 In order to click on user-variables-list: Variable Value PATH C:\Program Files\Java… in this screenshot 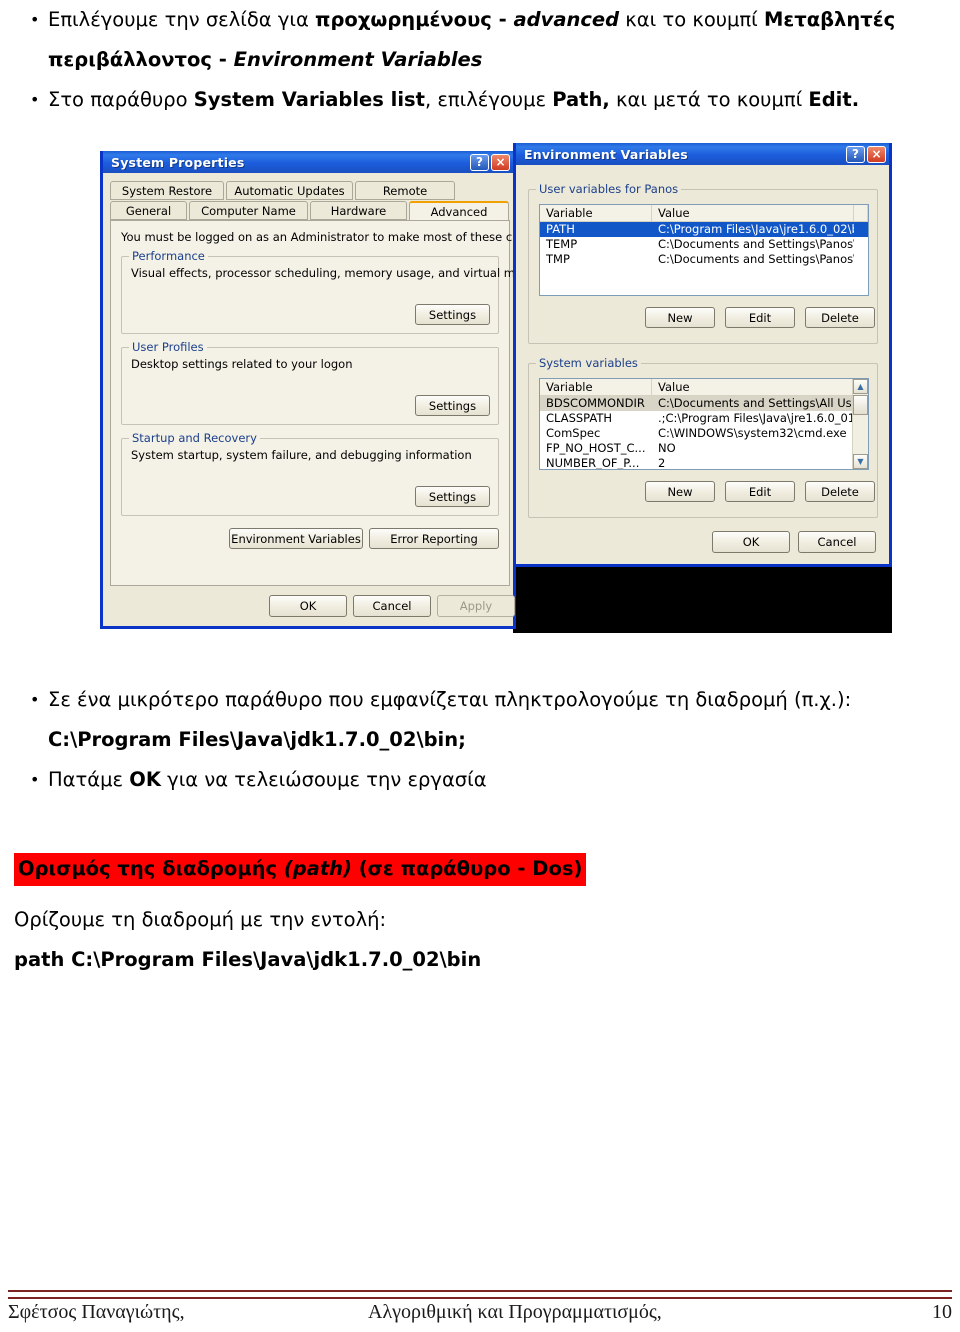, I will do `click(704, 250)`.